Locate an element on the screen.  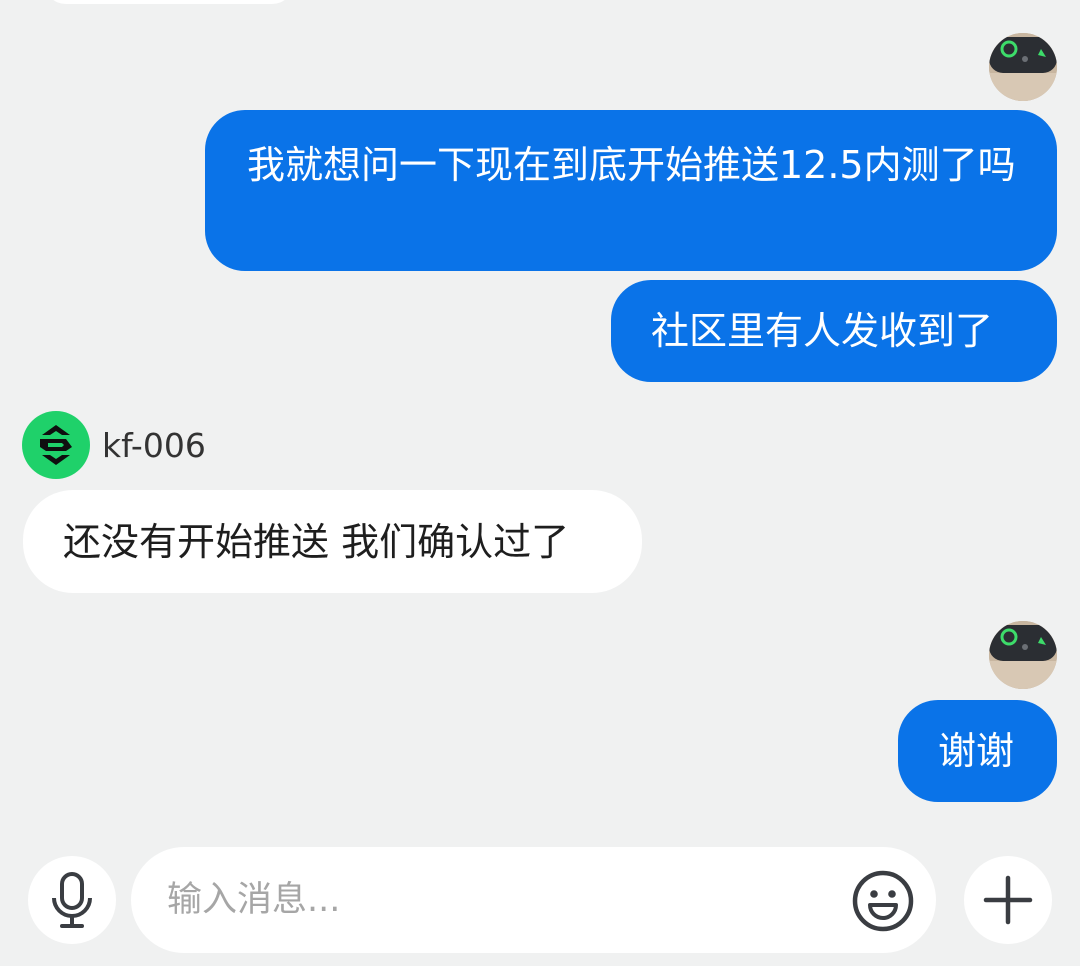
incoming-message-bubble: 还没有开始推送 我们确认过了 is located at coordinates (332, 541).